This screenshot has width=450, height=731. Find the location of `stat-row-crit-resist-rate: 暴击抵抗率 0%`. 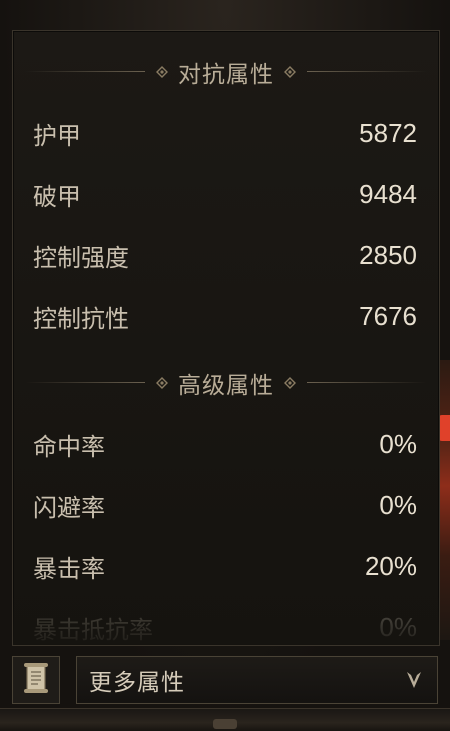

stat-row-crit-resist-rate: 暴击抵抗率 0% is located at coordinates (225, 626).